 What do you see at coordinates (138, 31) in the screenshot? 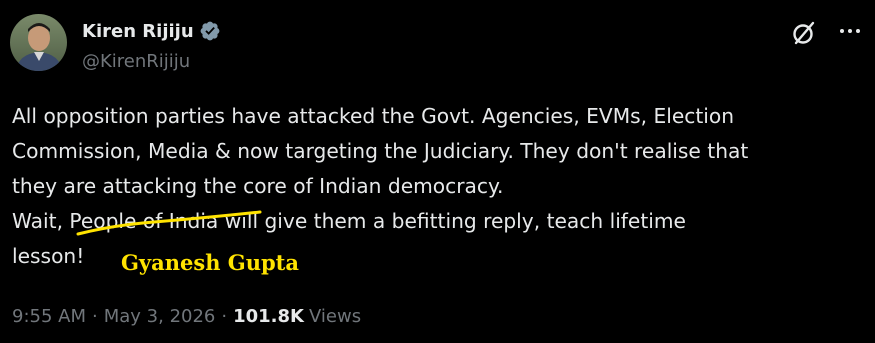
I see `author-display-name: Kiren Rijiju` at bounding box center [138, 31].